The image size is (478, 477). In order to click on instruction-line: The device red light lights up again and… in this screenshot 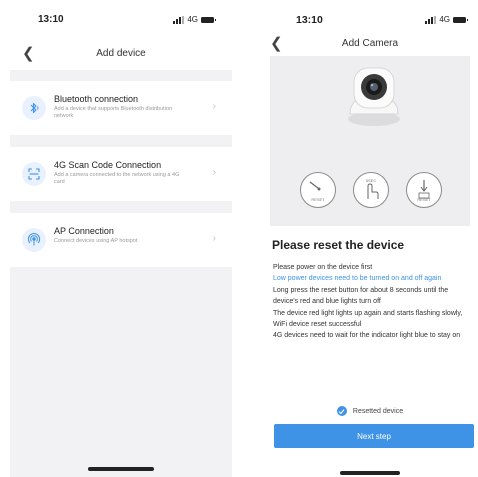, I will do `click(368, 319)`.